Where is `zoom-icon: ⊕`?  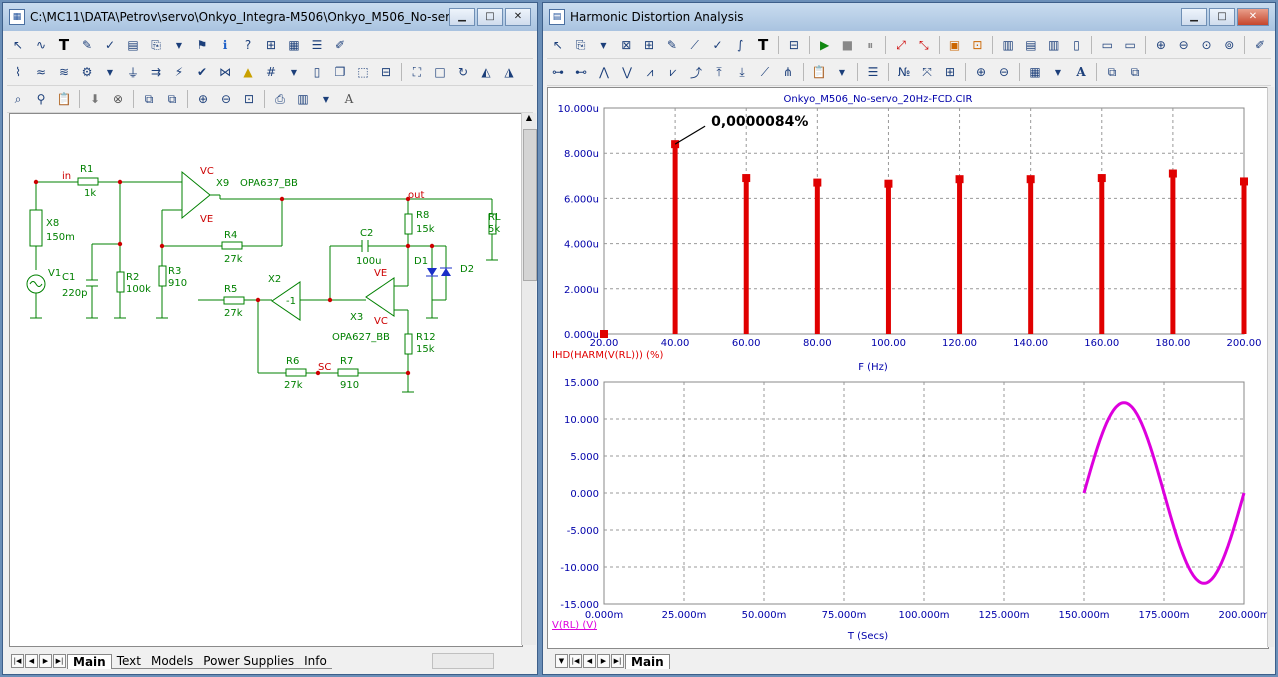
zoom-icon: ⊕ is located at coordinates (1161, 45).